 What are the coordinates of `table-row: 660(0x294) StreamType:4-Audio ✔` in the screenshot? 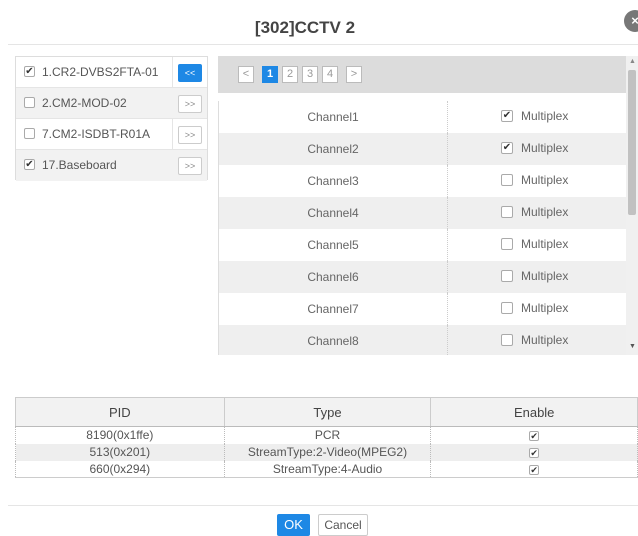 It's located at (326, 469).